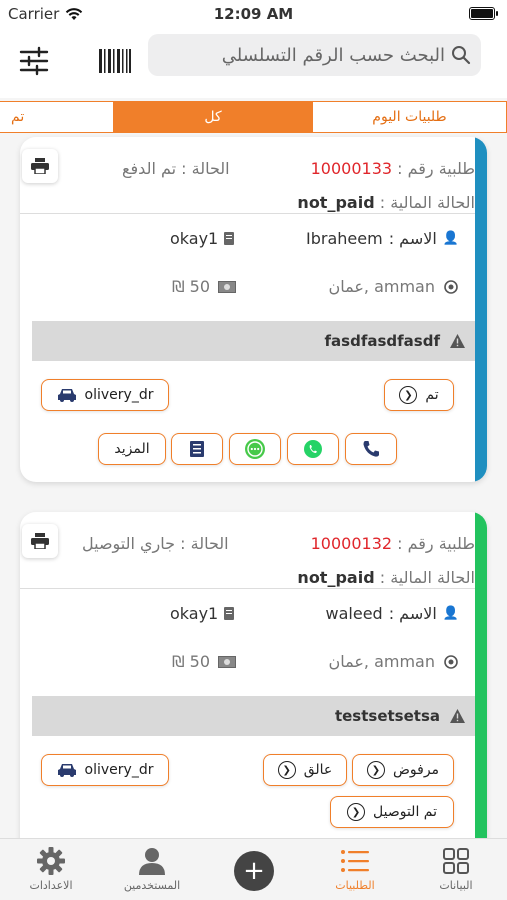 Image resolution: width=507 pixels, height=900 pixels. I want to click on filter-button, so click(34, 61).